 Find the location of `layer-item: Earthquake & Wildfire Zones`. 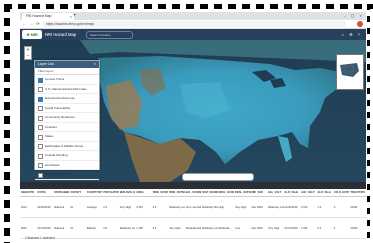

layer-item: Earthquake & Wildfire Zones is located at coordinates (67, 146).